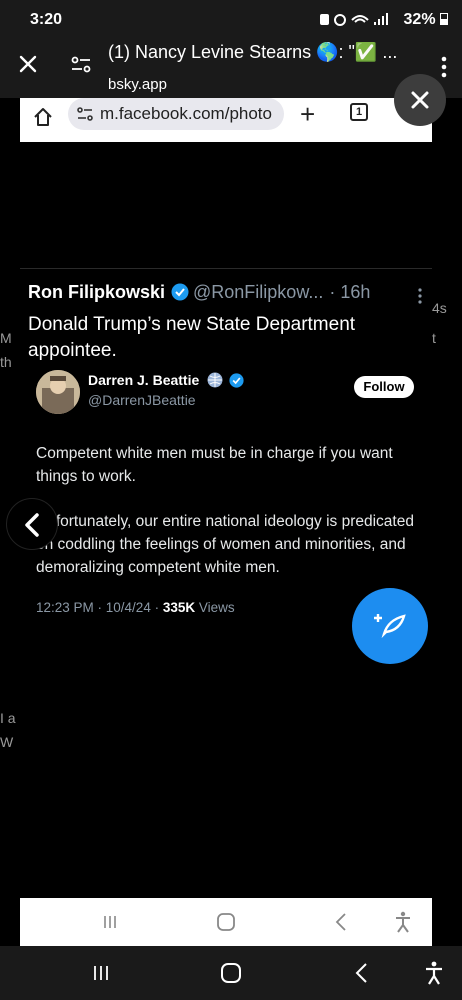 Image resolution: width=462 pixels, height=1000 pixels. What do you see at coordinates (384, 387) in the screenshot?
I see `follow-button: Follow` at bounding box center [384, 387].